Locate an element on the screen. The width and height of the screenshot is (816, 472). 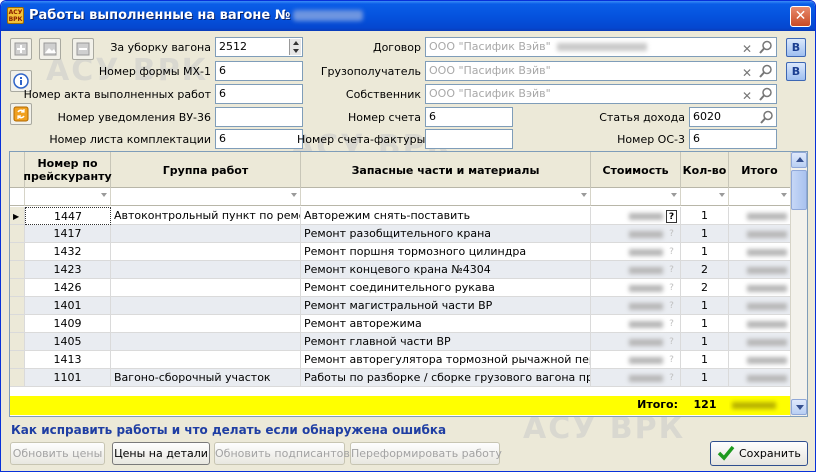
mx1-input: 6 is located at coordinates (259, 71).